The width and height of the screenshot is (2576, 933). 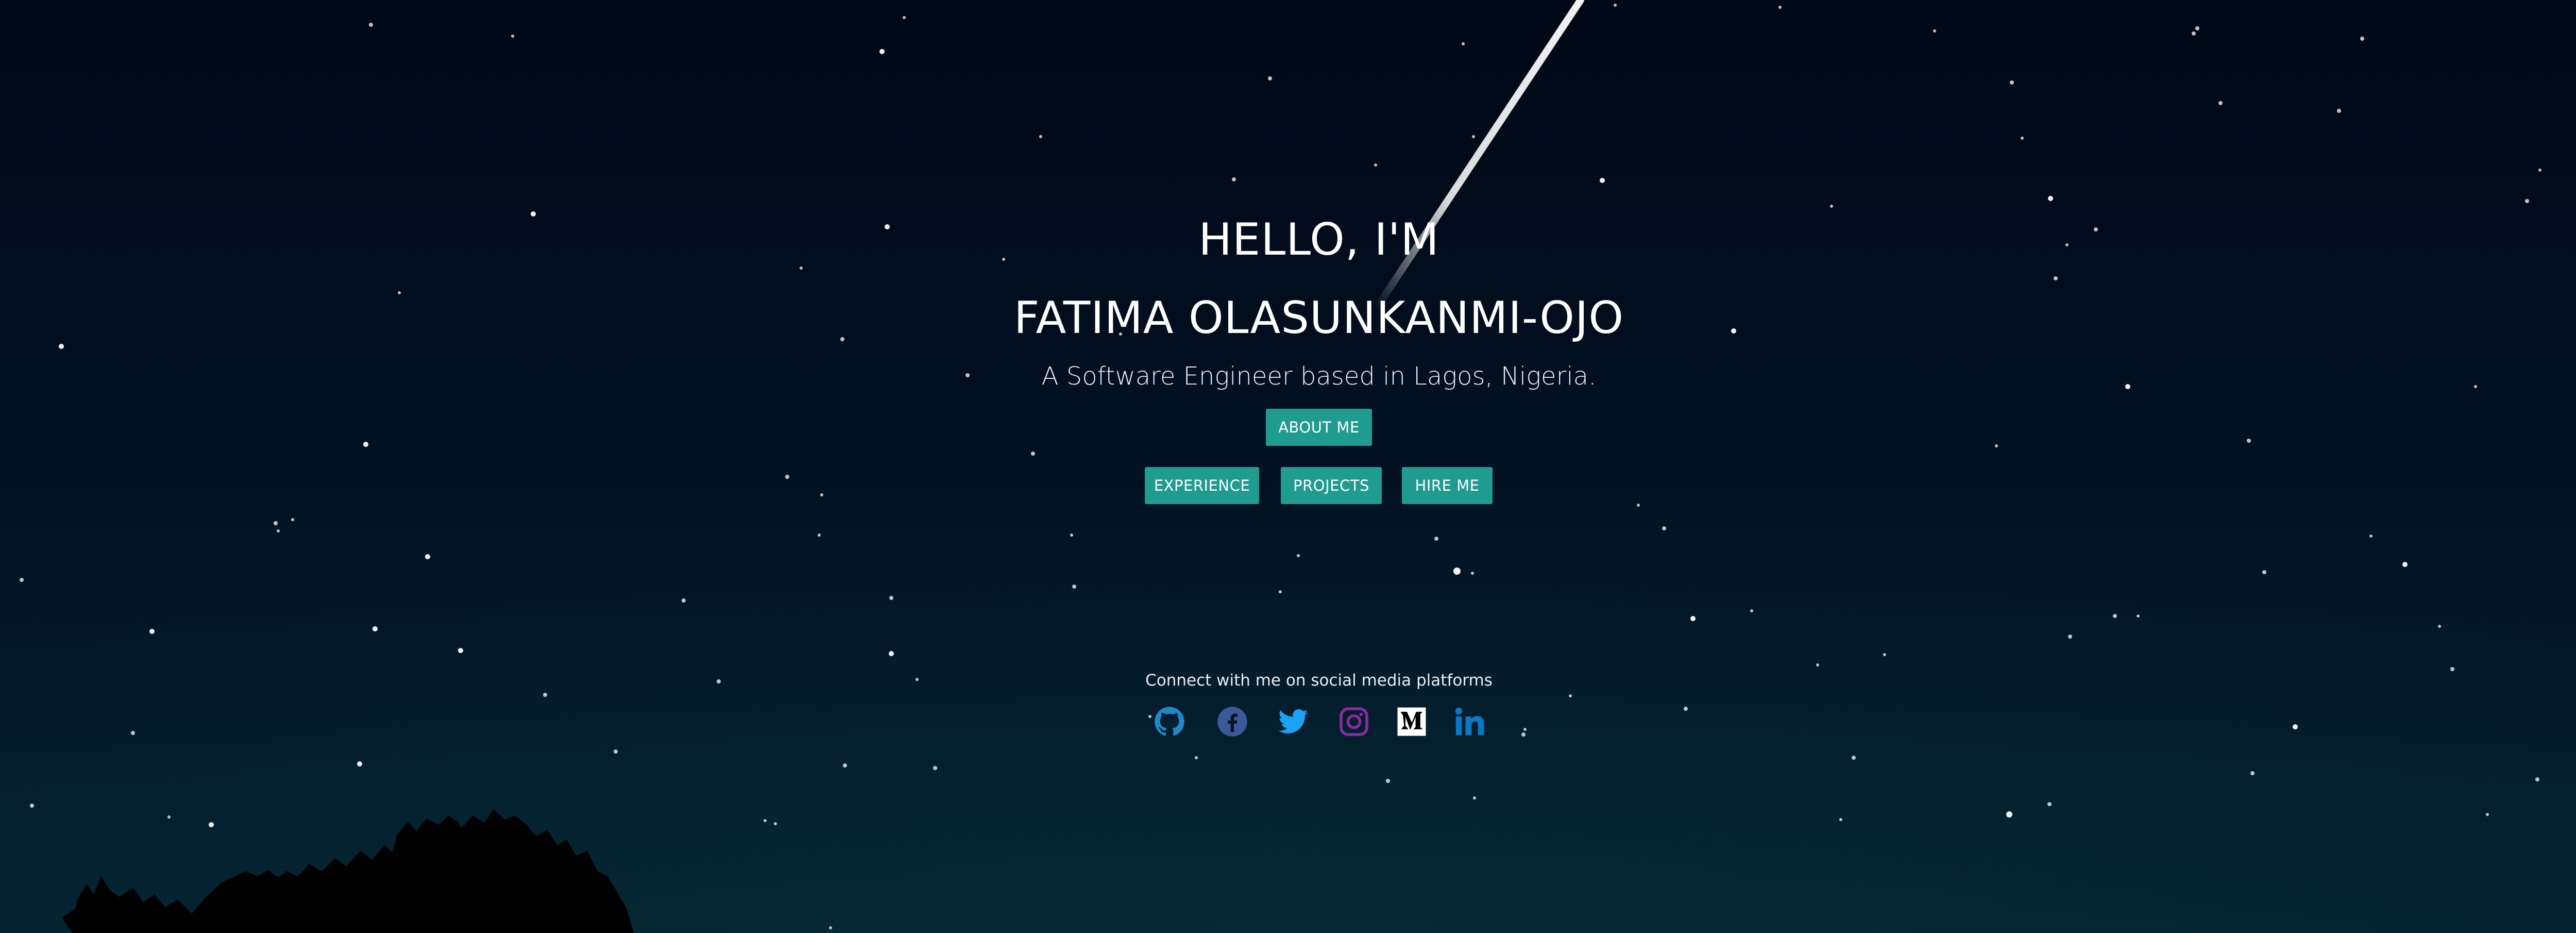 What do you see at coordinates (1318, 318) in the screenshot?
I see `name-heading: FATIMA OLASUNKANMI-OJO` at bounding box center [1318, 318].